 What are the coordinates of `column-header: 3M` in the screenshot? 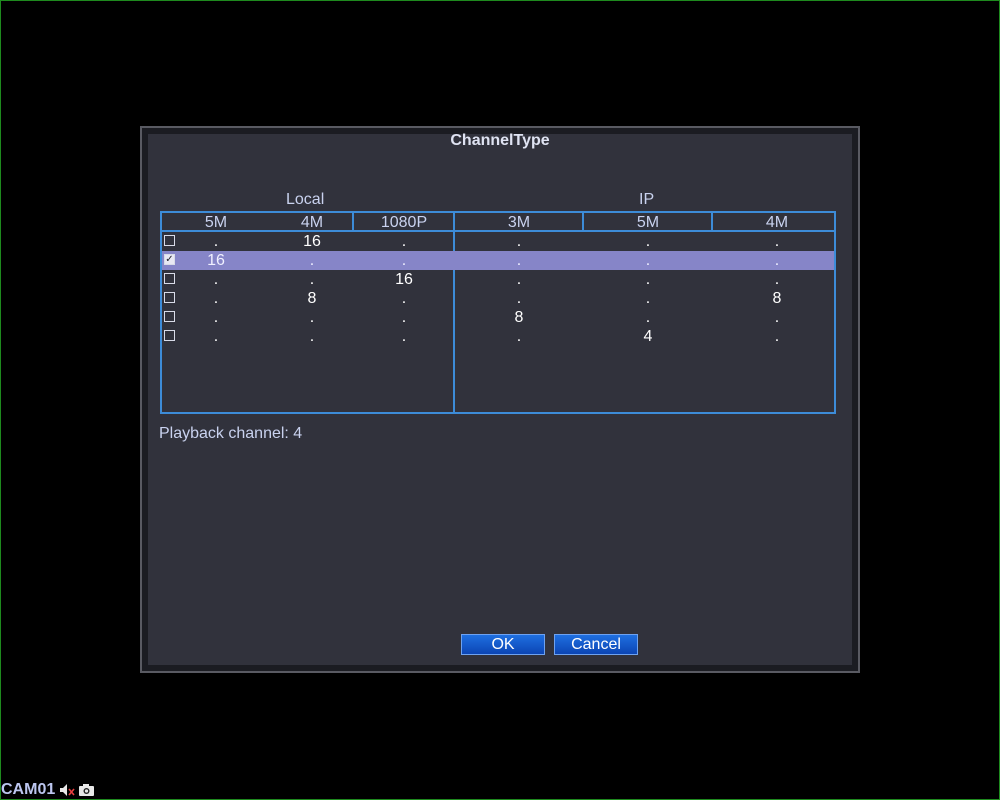 It's located at (519, 222).